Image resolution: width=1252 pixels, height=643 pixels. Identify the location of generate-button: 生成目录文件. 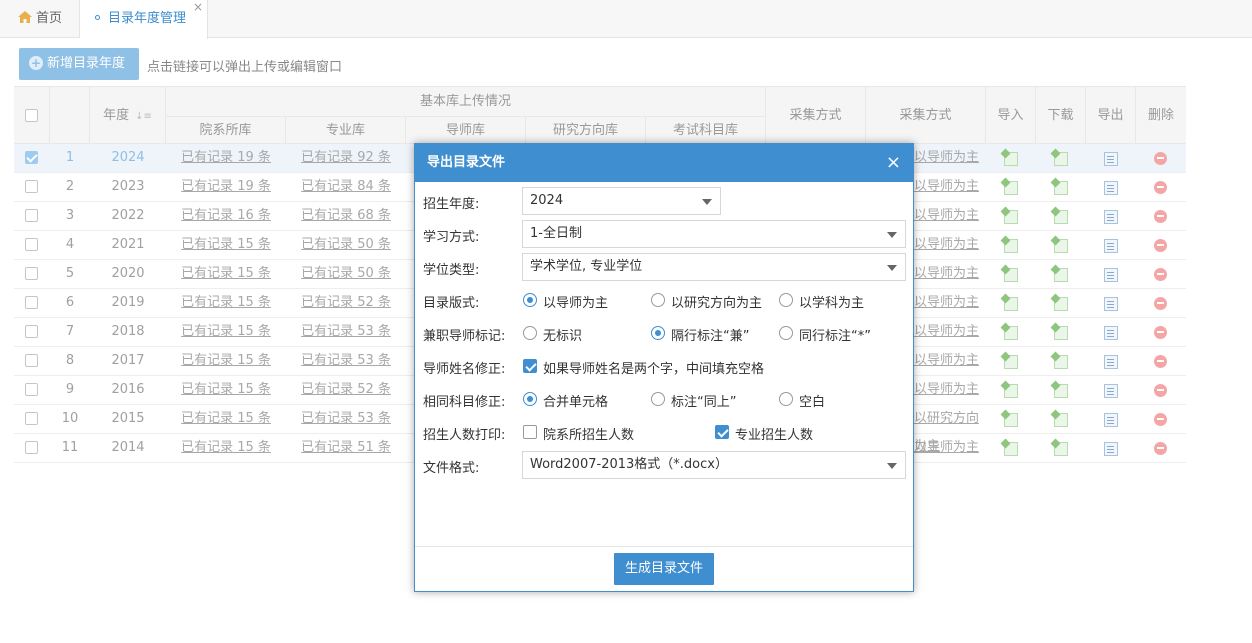
(664, 569).